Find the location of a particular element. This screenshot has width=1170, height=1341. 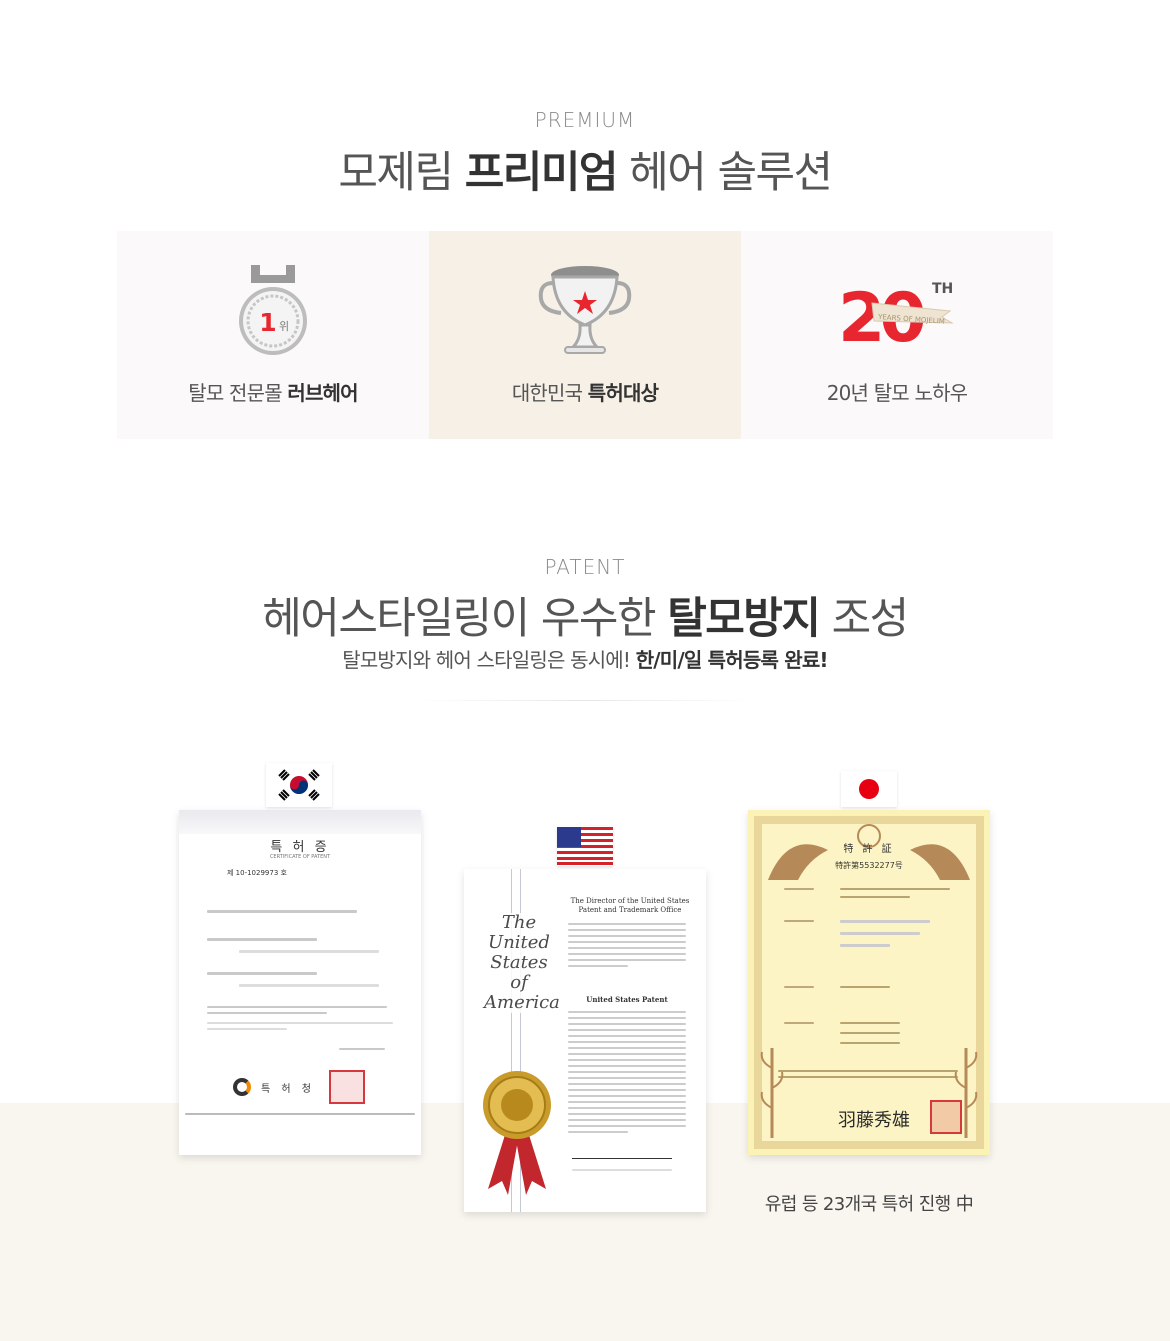

japan-flag-icon is located at coordinates (869, 789).